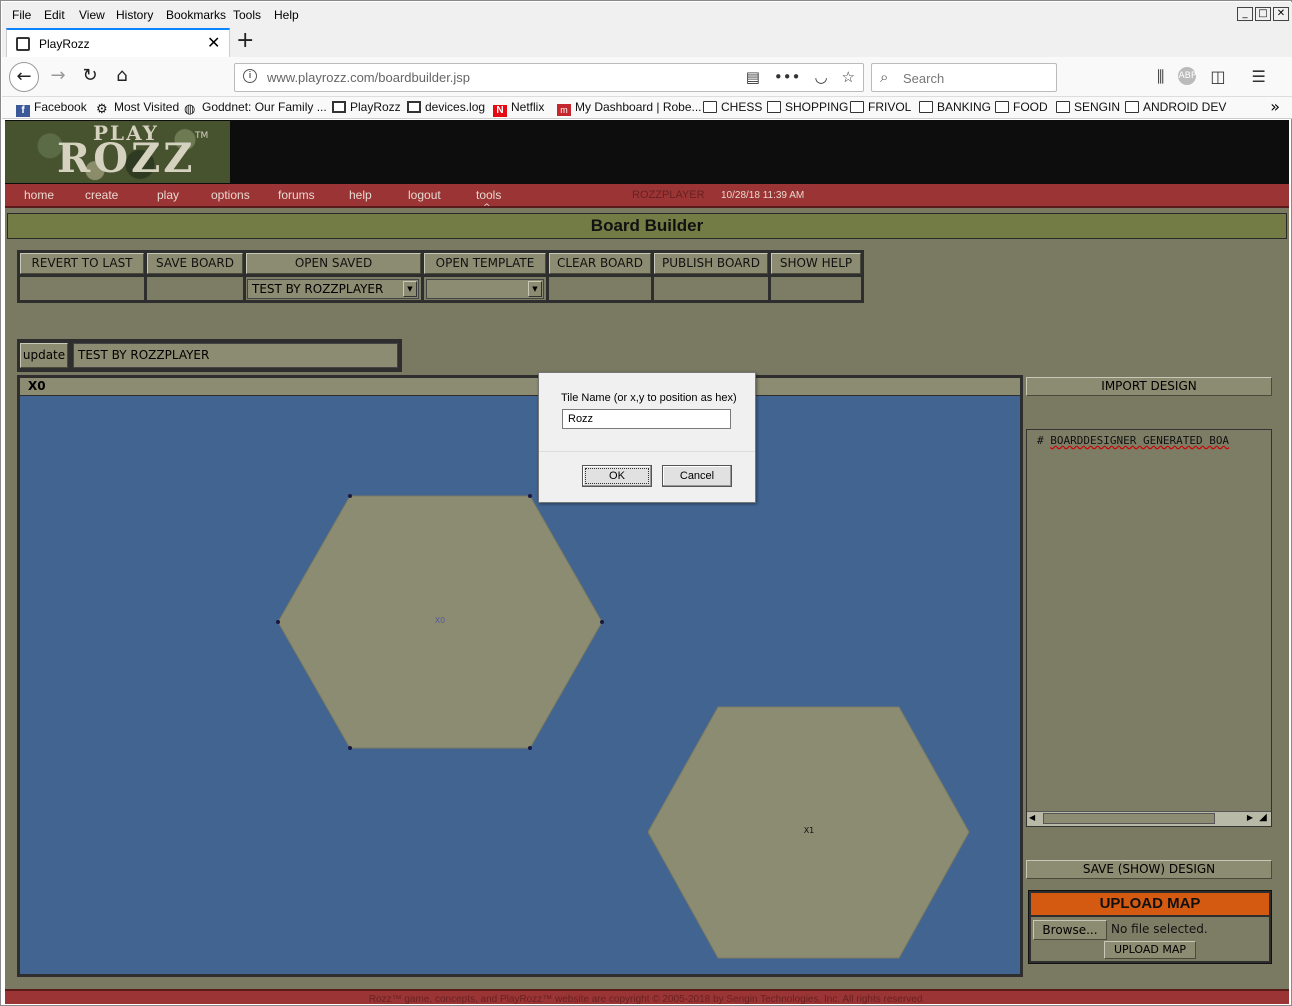 This screenshot has width=1292, height=1006. Describe the element at coordinates (1281, 14) in the screenshot. I see `close-window-button: ✕` at that location.